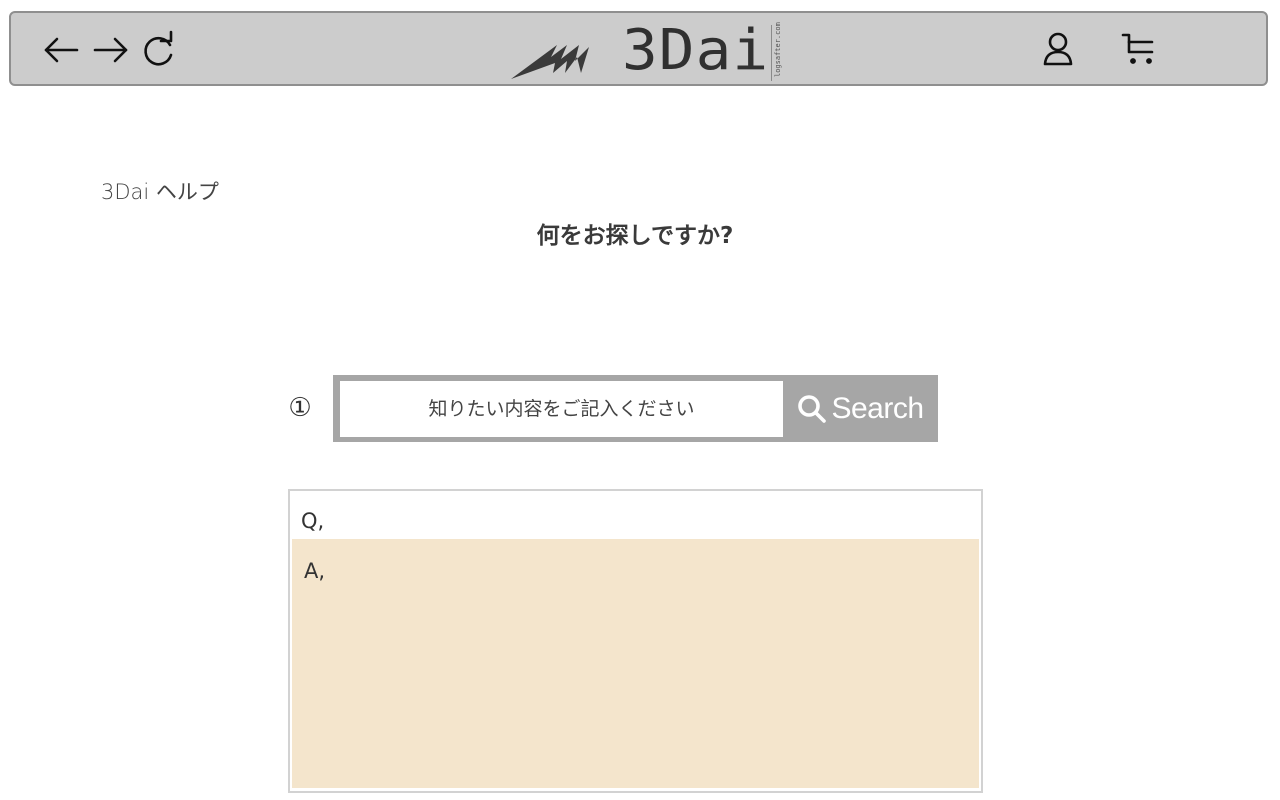 The image size is (1280, 800). Describe the element at coordinates (635, 236) in the screenshot. I see `page-heading: 何をお探しですか?` at that location.